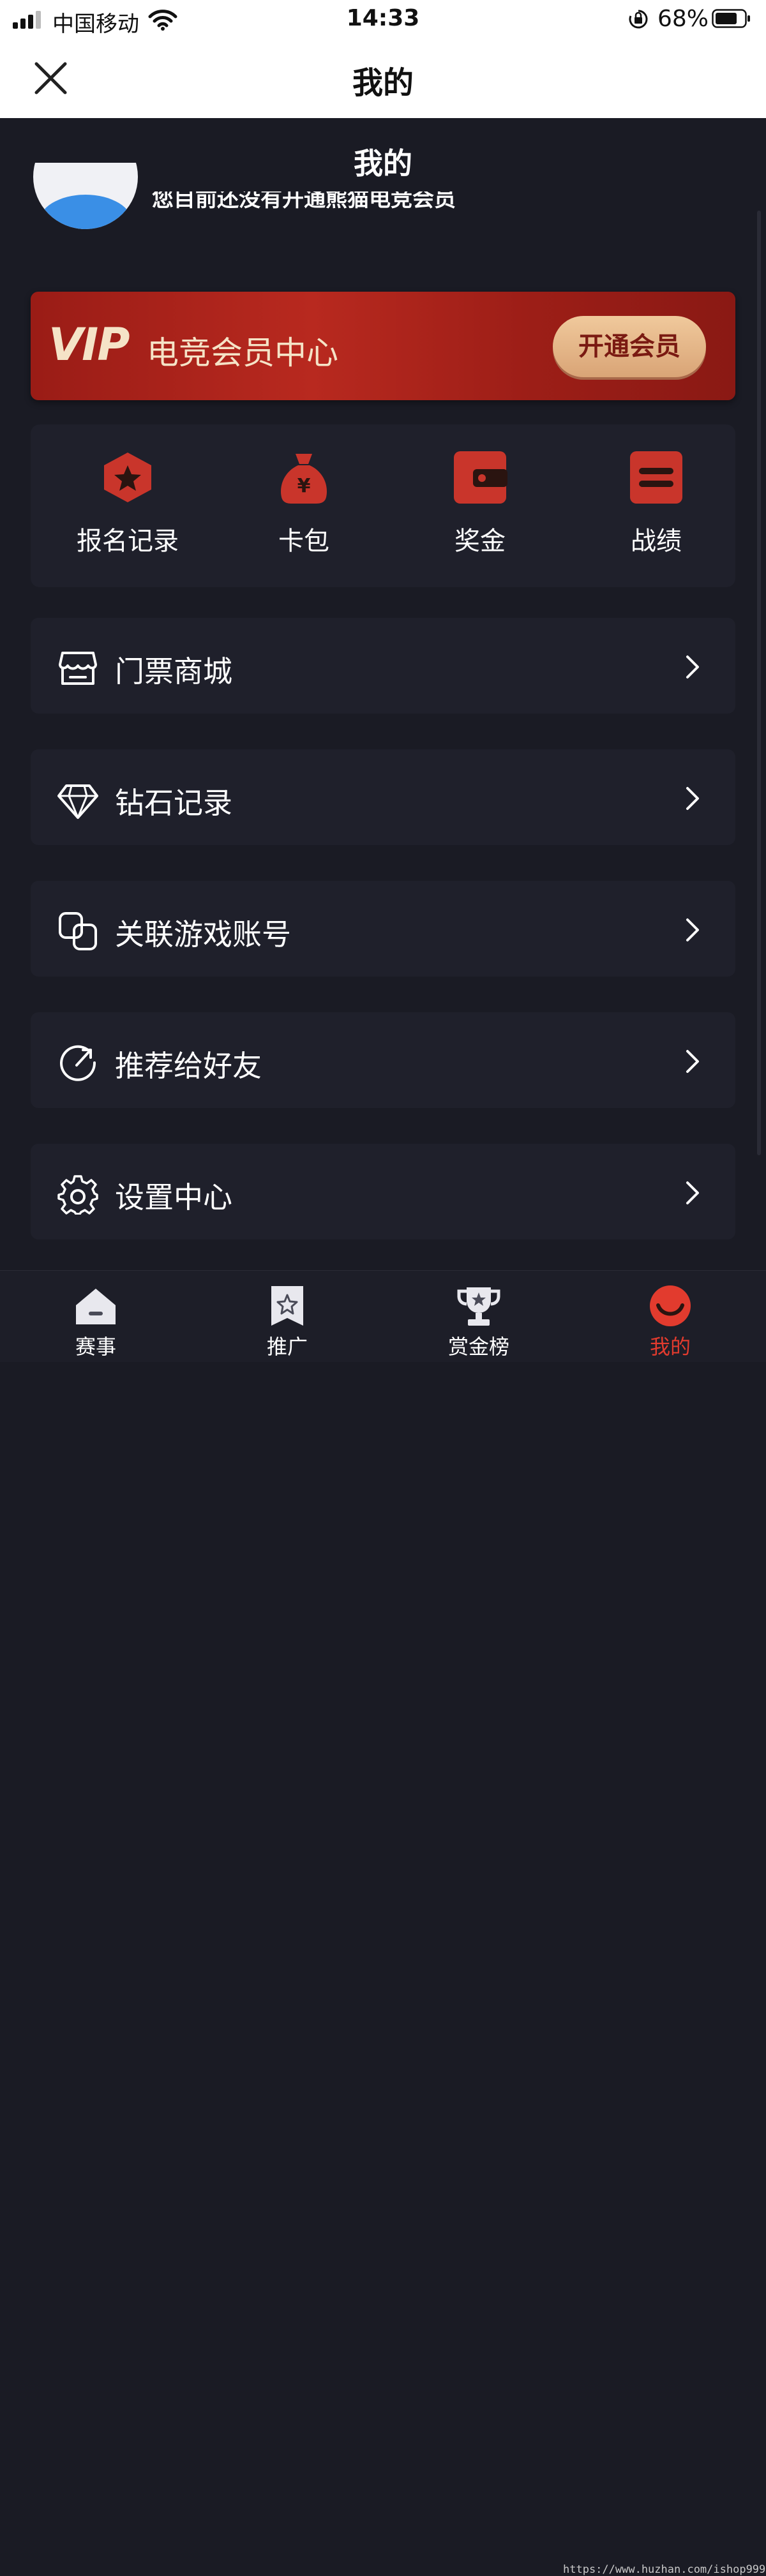 The height and width of the screenshot is (2576, 766). Describe the element at coordinates (203, 934) in the screenshot. I see `menu-label: 关联游戏账号` at that location.